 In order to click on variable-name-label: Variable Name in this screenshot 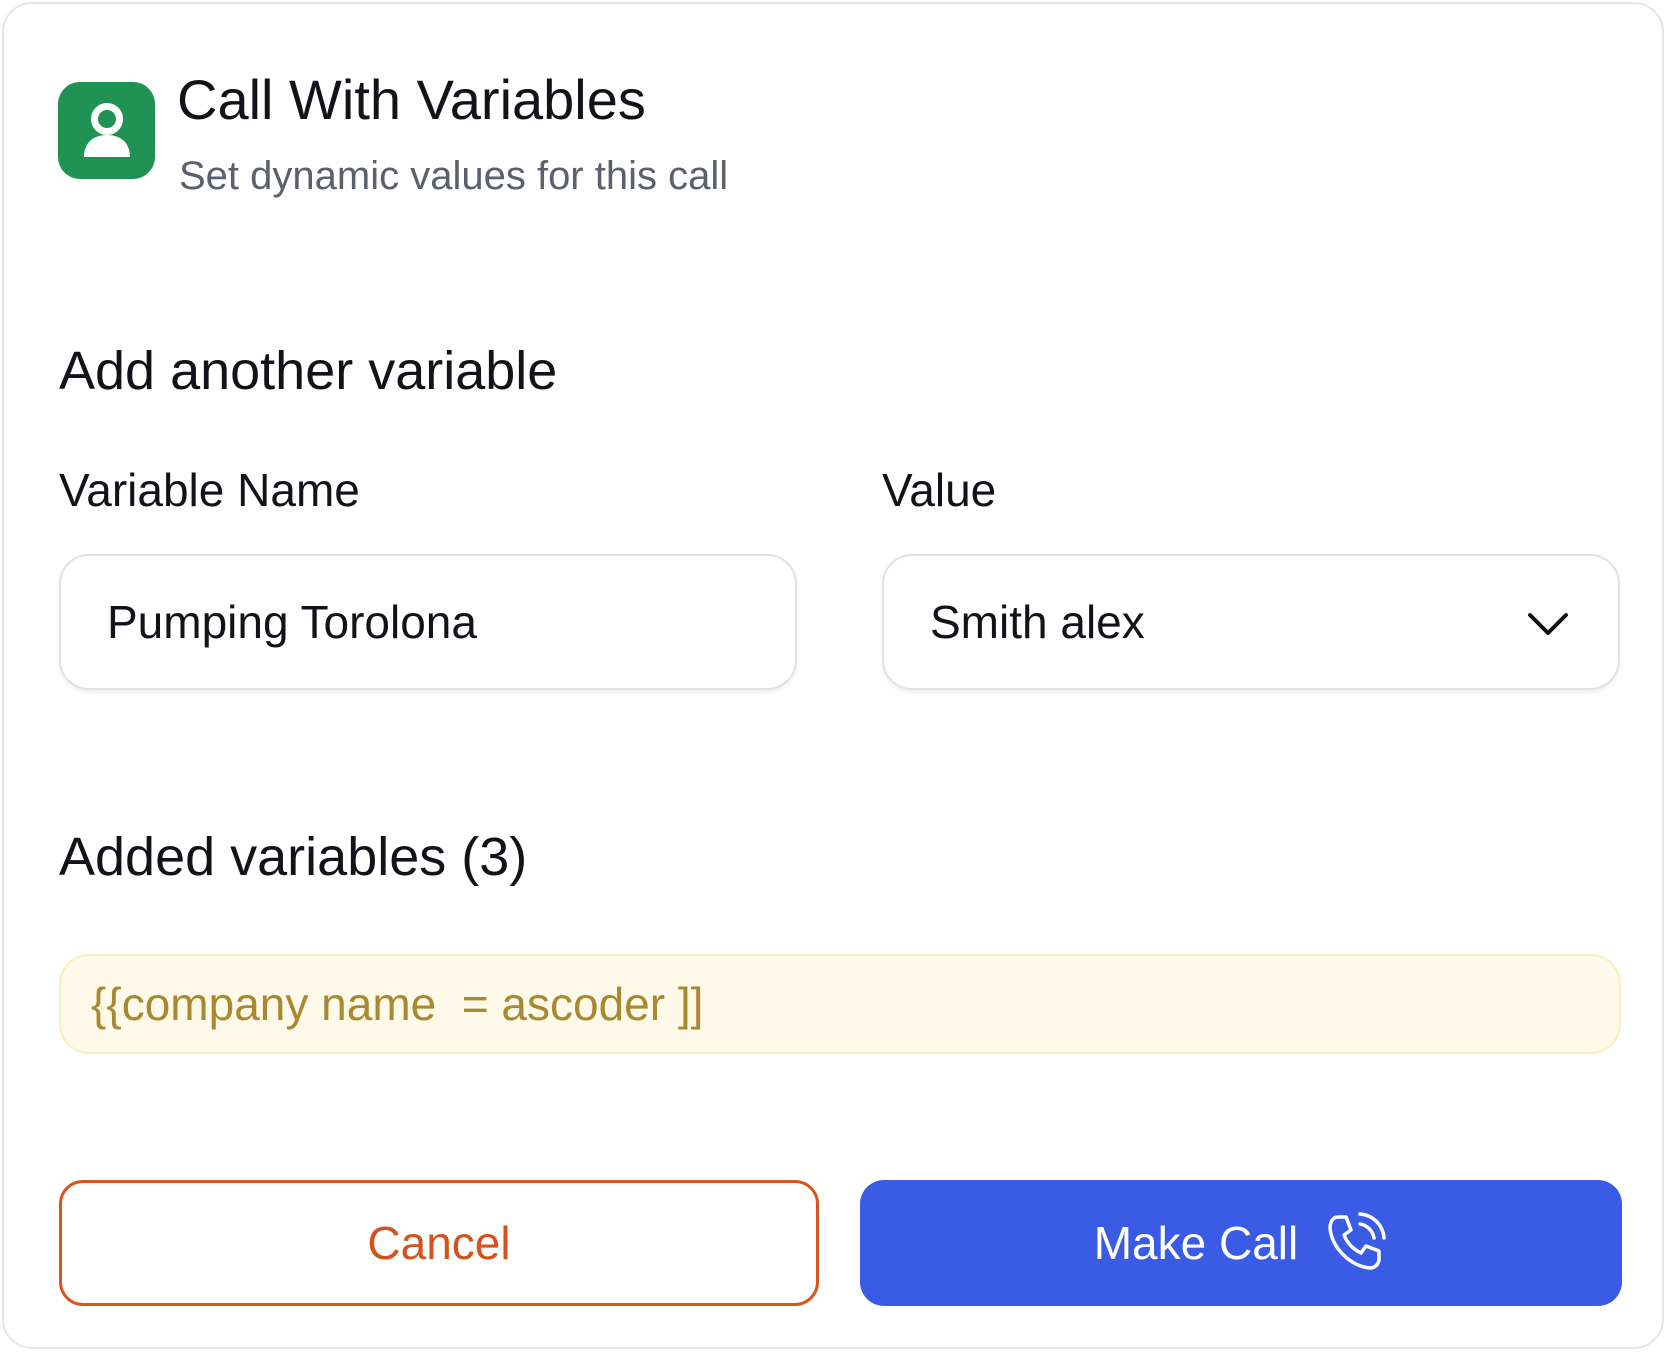, I will do `click(209, 490)`.